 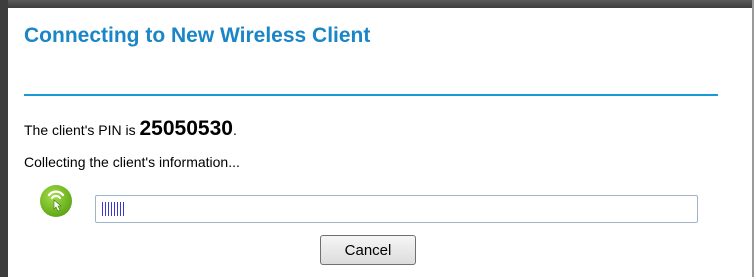 I want to click on pin-value: 25050530, so click(x=186, y=128).